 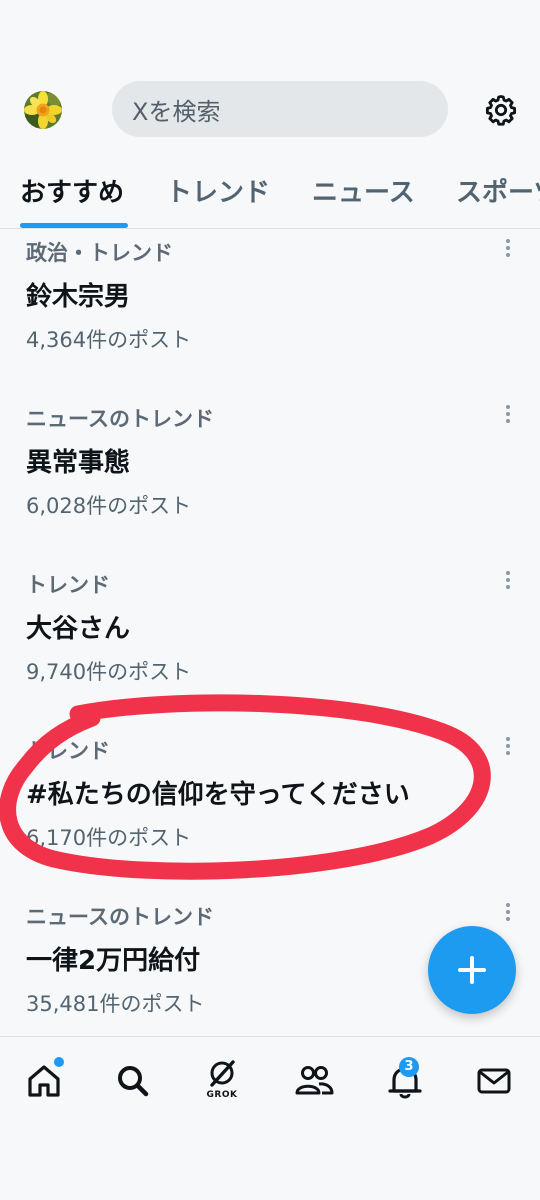 What do you see at coordinates (363, 190) in the screenshot?
I see `tab-news: ニュース` at bounding box center [363, 190].